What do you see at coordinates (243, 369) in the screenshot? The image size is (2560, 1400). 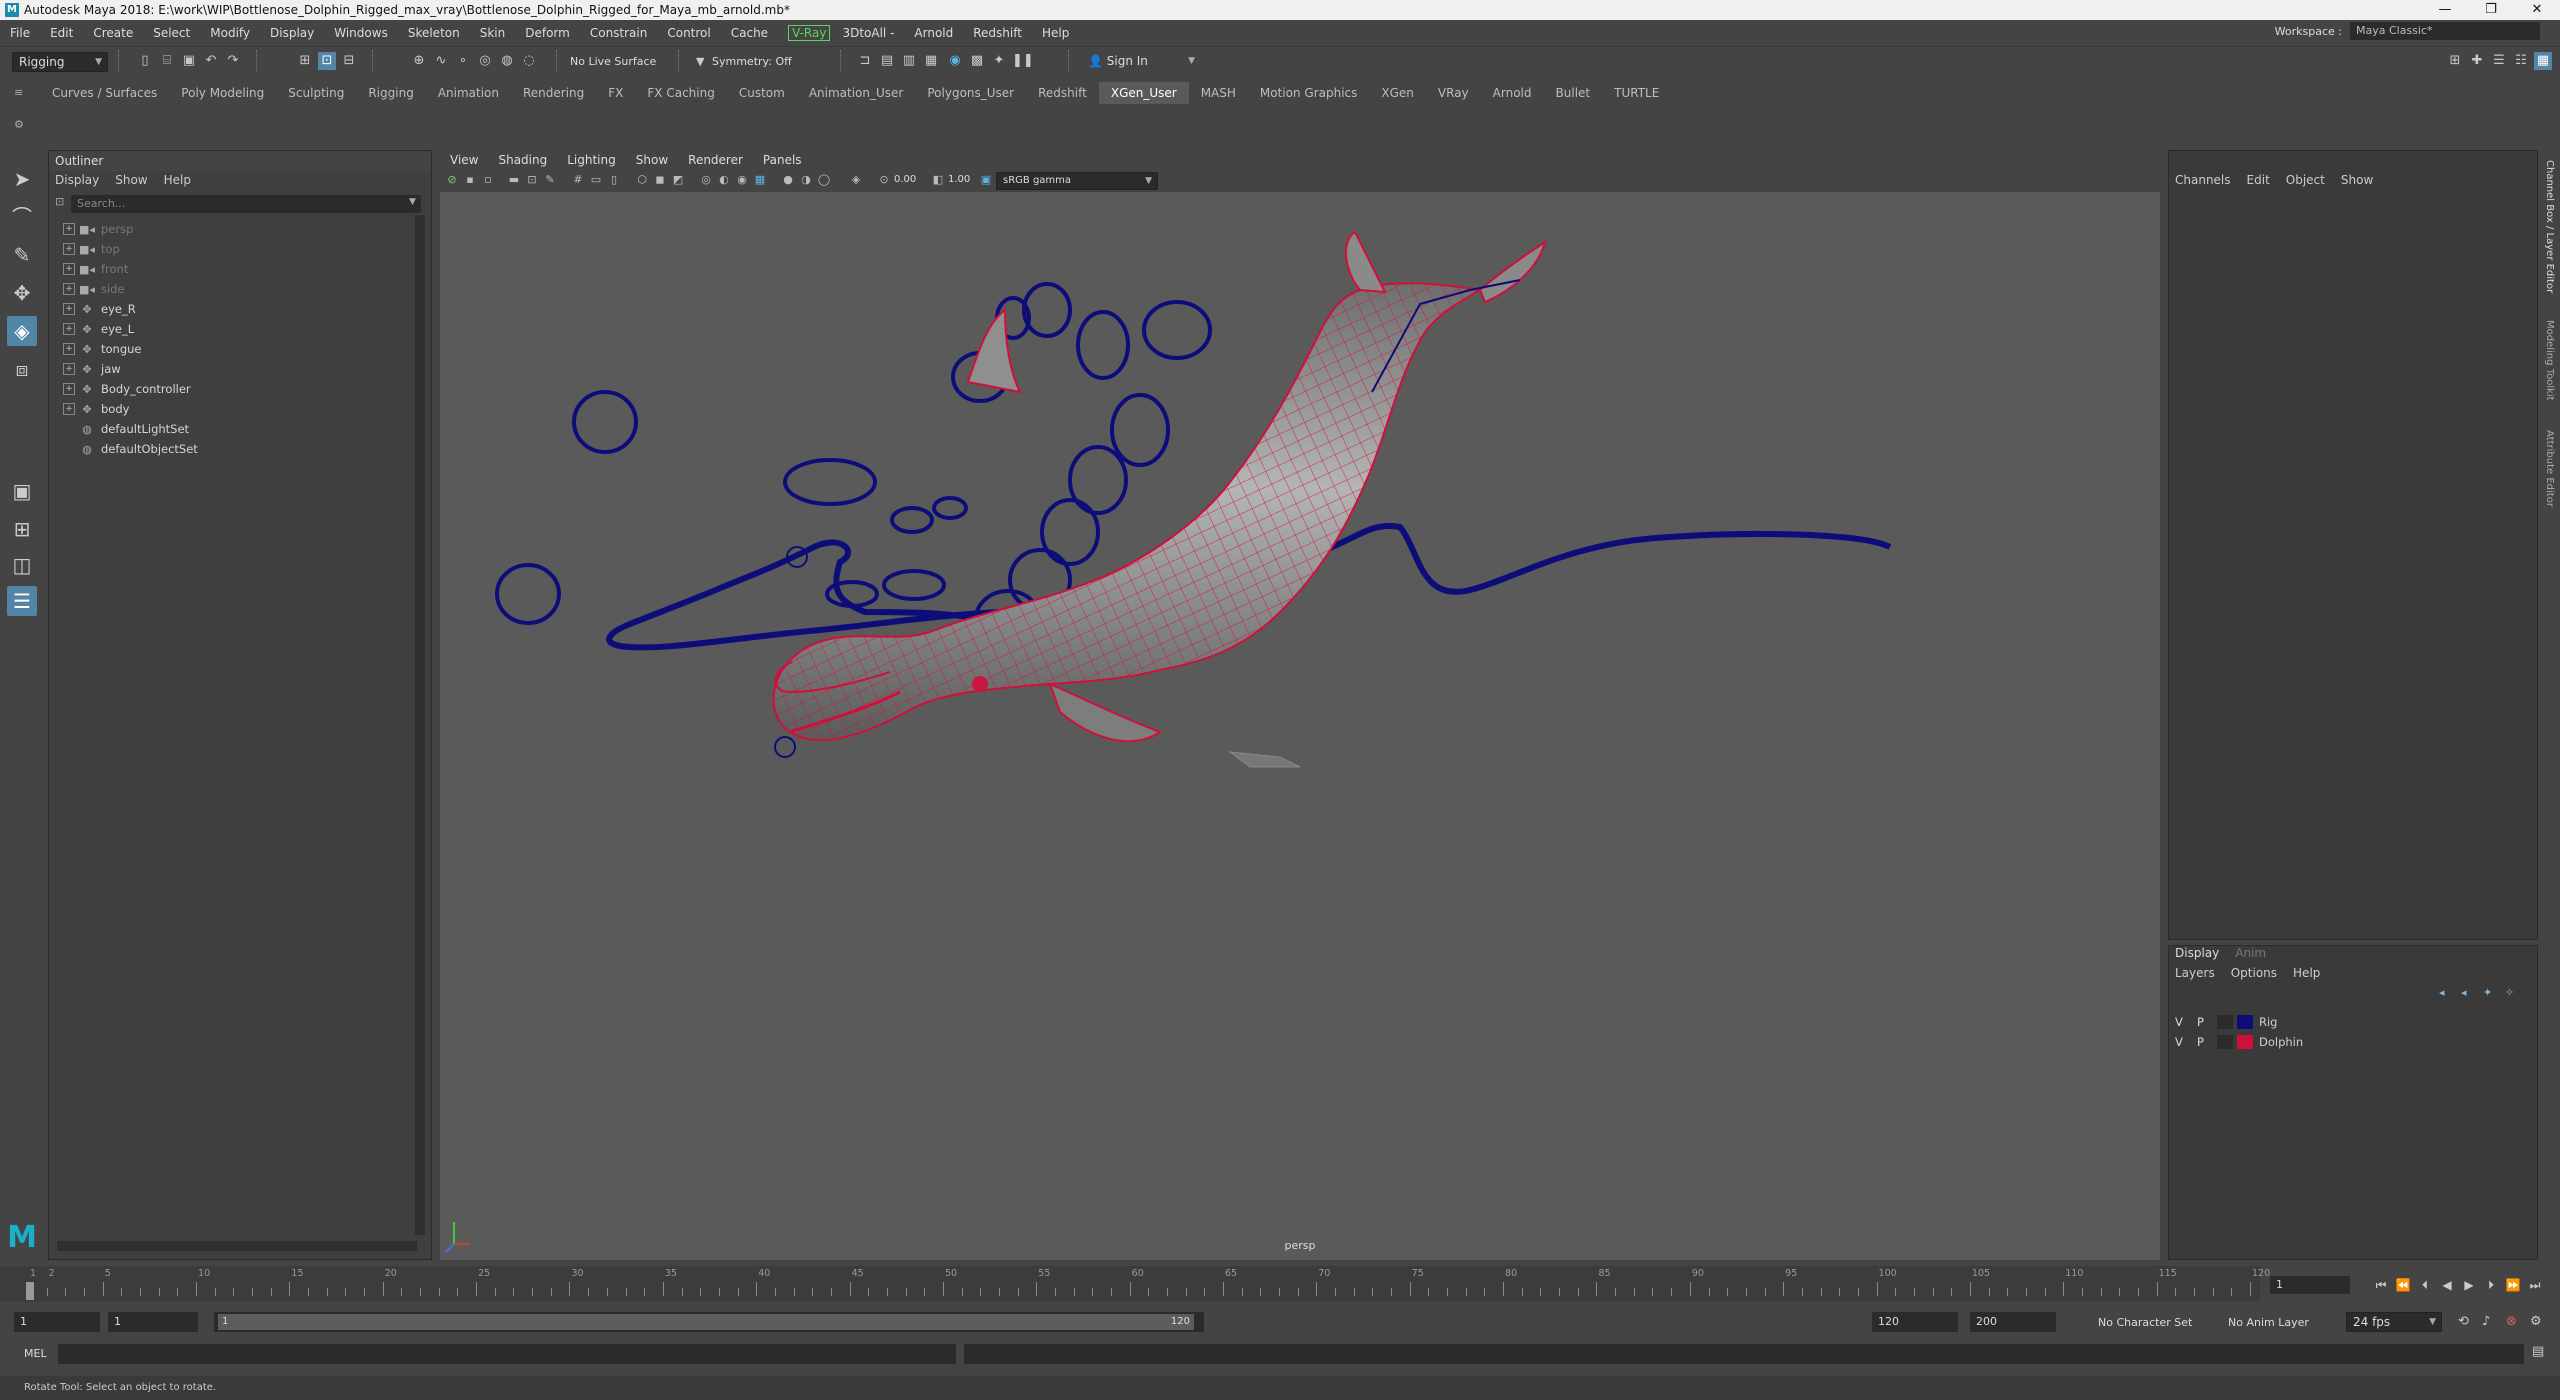 I see `outliner-item-jaw: + ✥ jaw` at bounding box center [243, 369].